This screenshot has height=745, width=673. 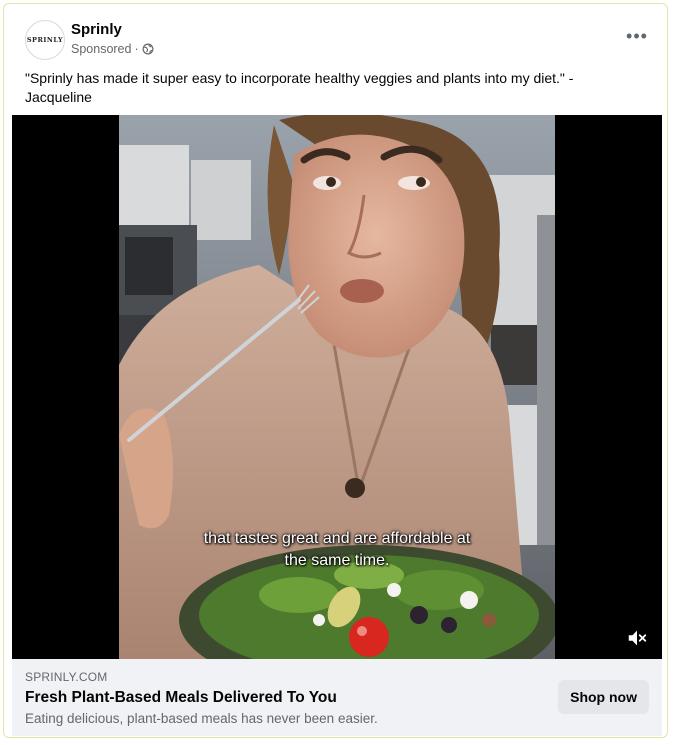 I want to click on more-icon: •••, so click(x=637, y=35).